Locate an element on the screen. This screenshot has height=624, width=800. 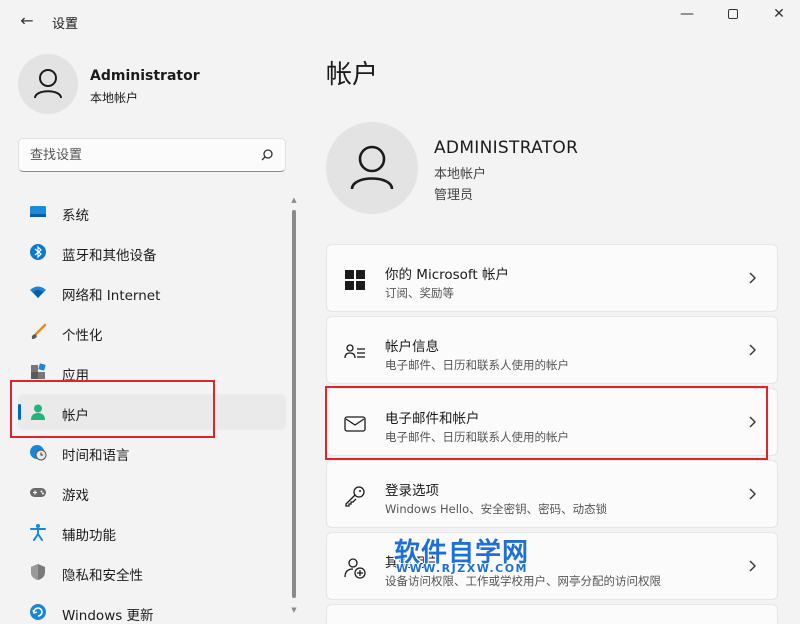
bluetooth-icon is located at coordinates (38, 252).